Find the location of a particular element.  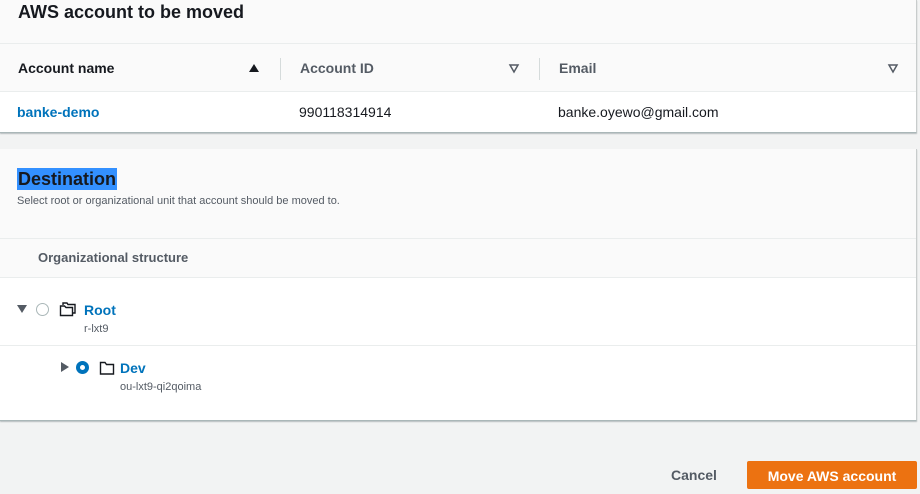

tree-node-dev: Dev ou-lxt9-qi2qoima is located at coordinates (458, 383).